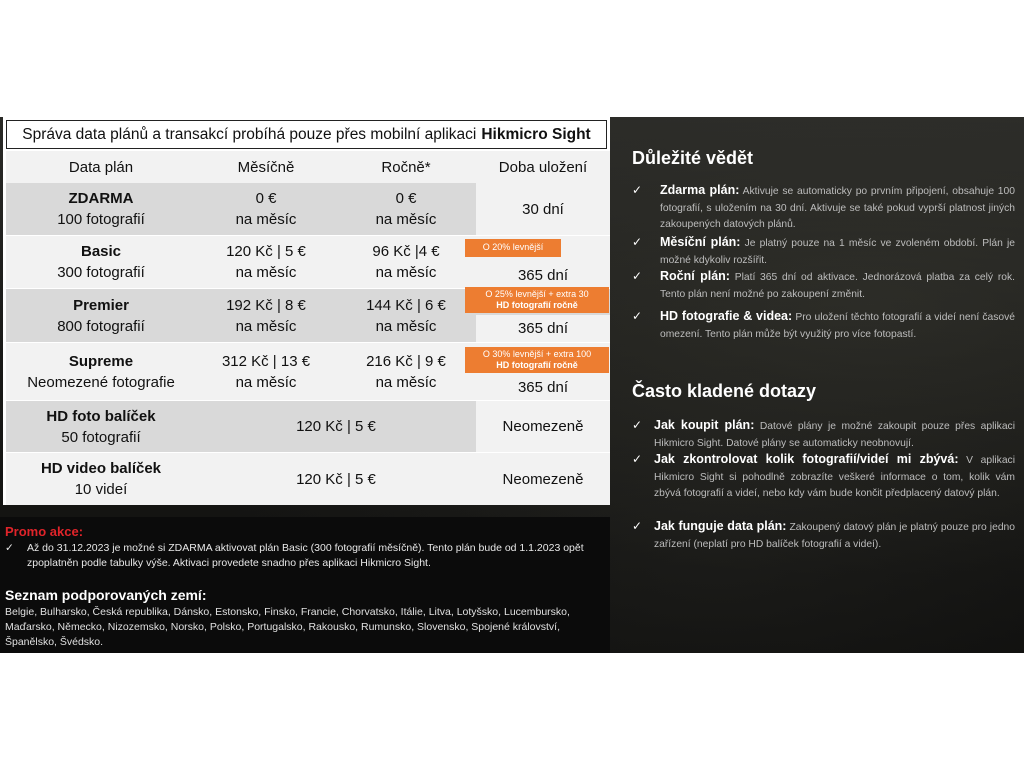 The width and height of the screenshot is (1024, 768). What do you see at coordinates (266, 198) in the screenshot?
I see `monthly-price: 0 €` at bounding box center [266, 198].